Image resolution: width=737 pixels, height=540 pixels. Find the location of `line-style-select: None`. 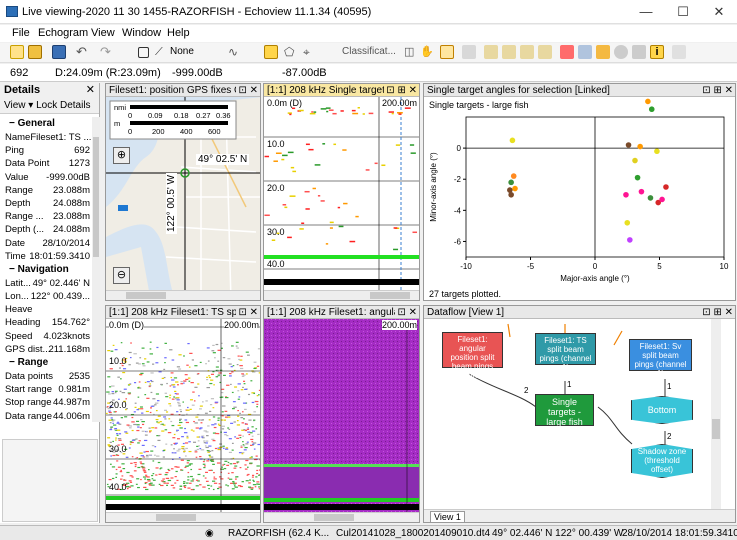

line-style-select: None is located at coordinates (182, 51).